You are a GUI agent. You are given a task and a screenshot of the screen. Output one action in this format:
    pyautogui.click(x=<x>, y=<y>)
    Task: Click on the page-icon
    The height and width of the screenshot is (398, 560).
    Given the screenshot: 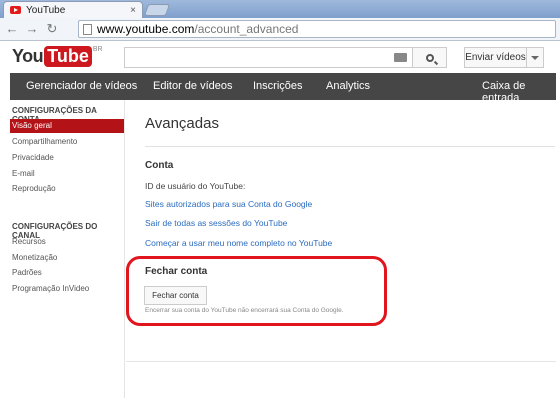 What is the action you would take?
    pyautogui.click(x=87, y=29)
    